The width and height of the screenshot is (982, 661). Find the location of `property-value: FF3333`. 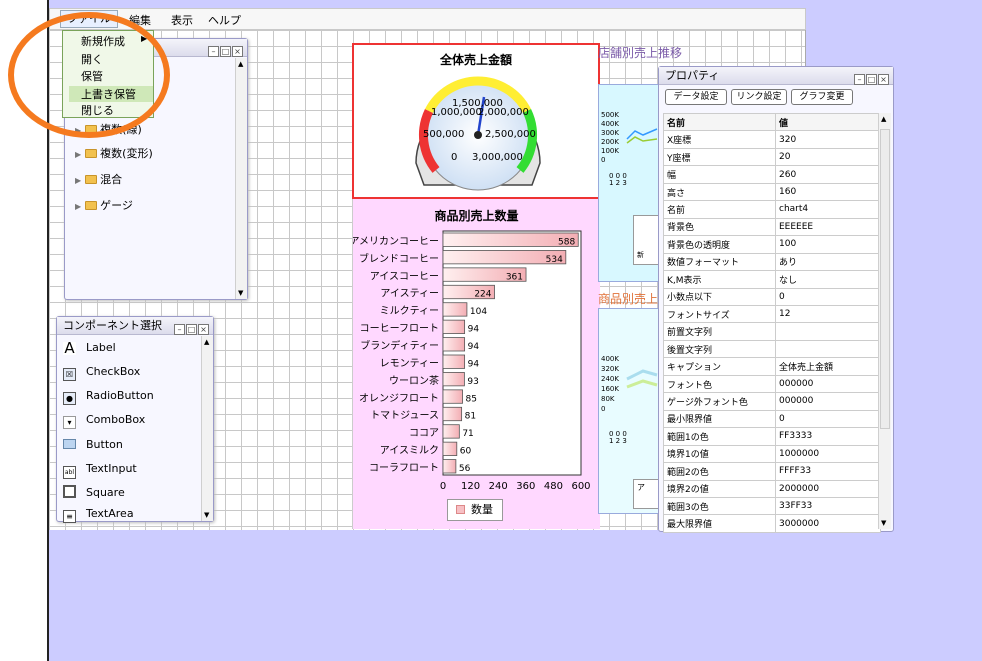

property-value: FF3333 is located at coordinates (828, 436).